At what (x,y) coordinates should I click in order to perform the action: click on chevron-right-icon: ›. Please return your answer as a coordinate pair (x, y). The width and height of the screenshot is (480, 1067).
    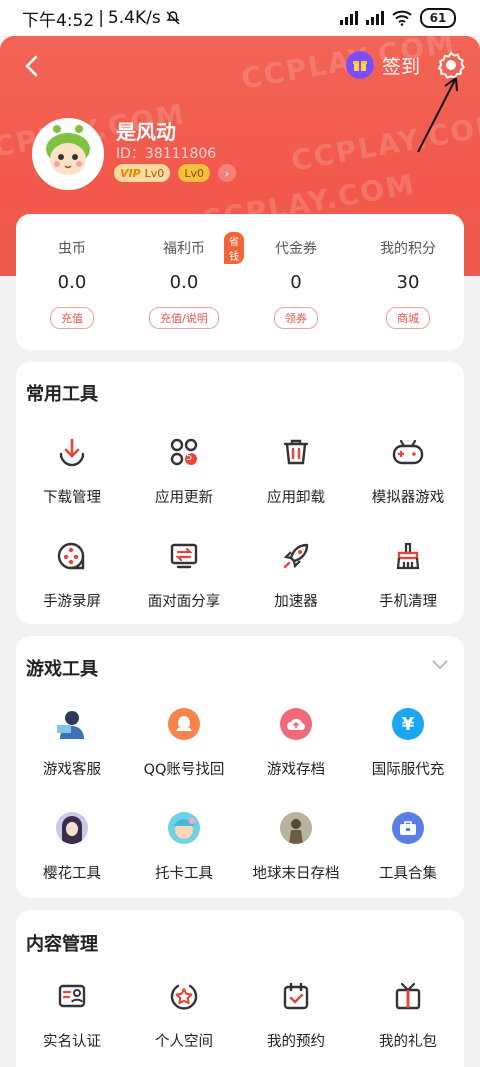
    Looking at the image, I should click on (226, 173).